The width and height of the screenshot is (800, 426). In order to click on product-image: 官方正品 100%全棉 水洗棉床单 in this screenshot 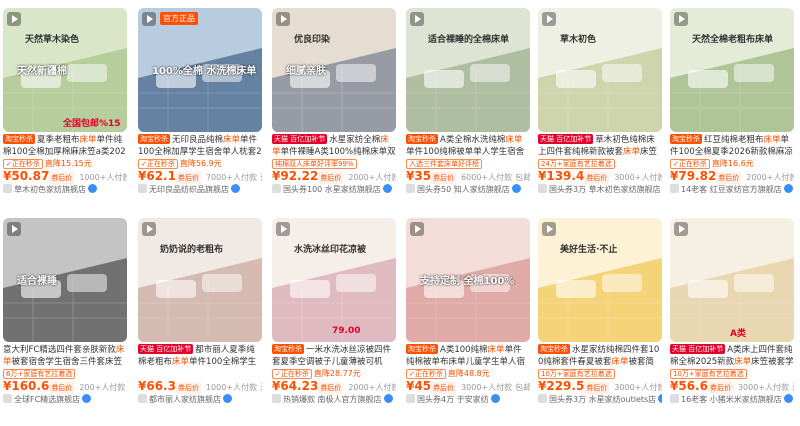, I will do `click(200, 70)`.